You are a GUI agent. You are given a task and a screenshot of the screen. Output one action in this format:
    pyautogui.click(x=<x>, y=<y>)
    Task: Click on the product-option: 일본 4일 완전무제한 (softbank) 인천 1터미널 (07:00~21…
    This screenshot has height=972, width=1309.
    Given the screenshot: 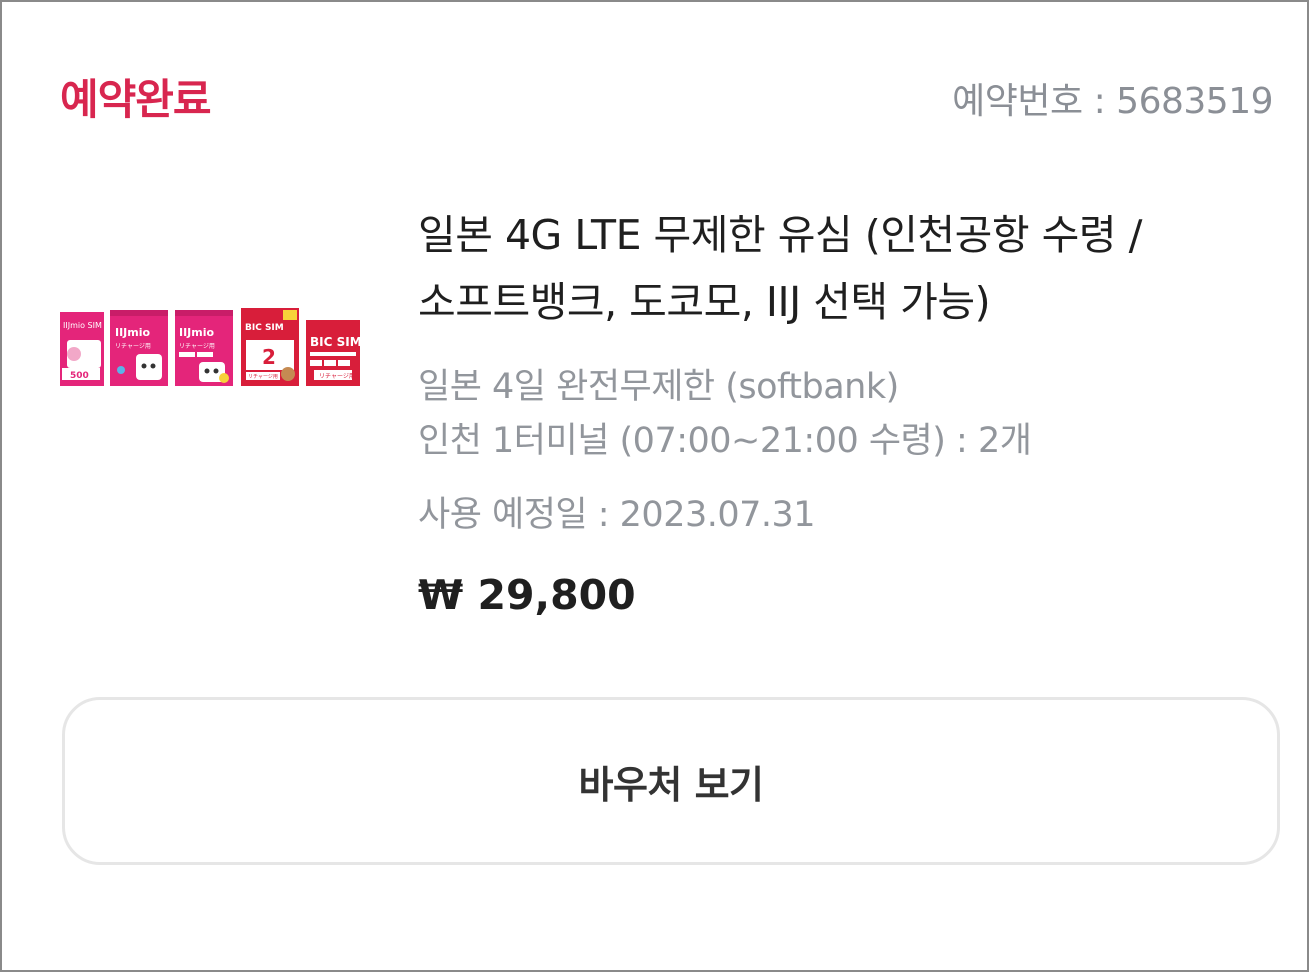 What is the action you would take?
    pyautogui.click(x=848, y=414)
    